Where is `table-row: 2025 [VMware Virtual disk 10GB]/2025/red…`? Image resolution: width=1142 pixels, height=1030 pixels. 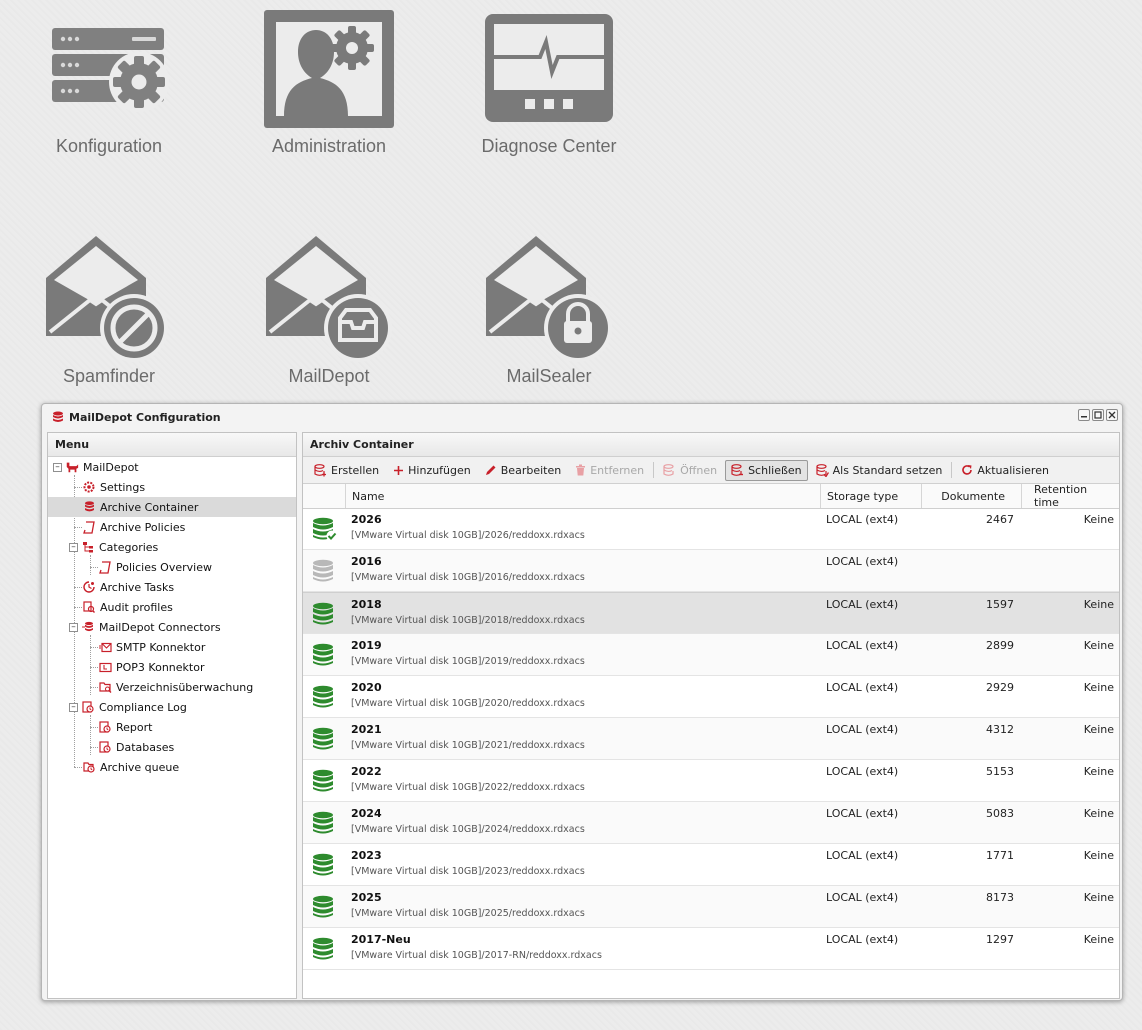 table-row: 2025 [VMware Virtual disk 10GB]/2025/red… is located at coordinates (711, 907).